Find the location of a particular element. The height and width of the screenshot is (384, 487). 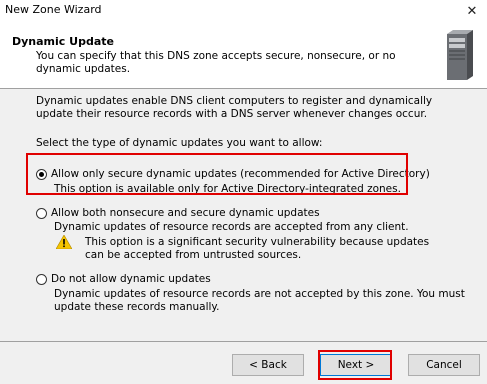

radio-no-updates is located at coordinates (41, 279).